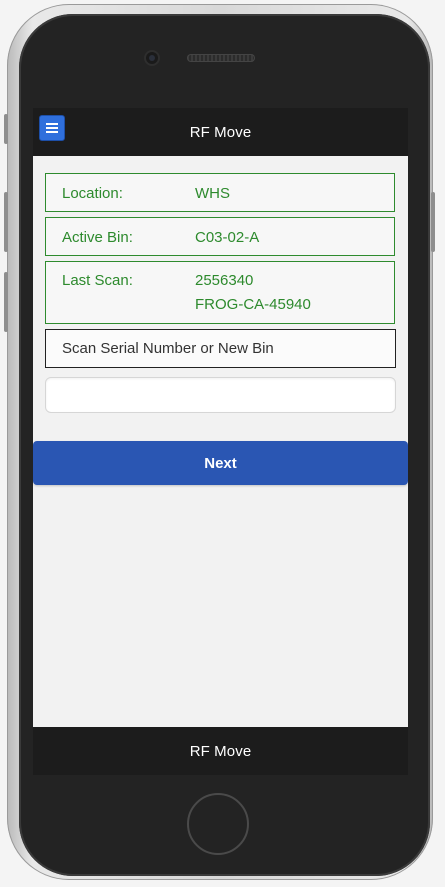 The width and height of the screenshot is (445, 887). I want to click on active-bin-value: C03-02-A, so click(227, 237).